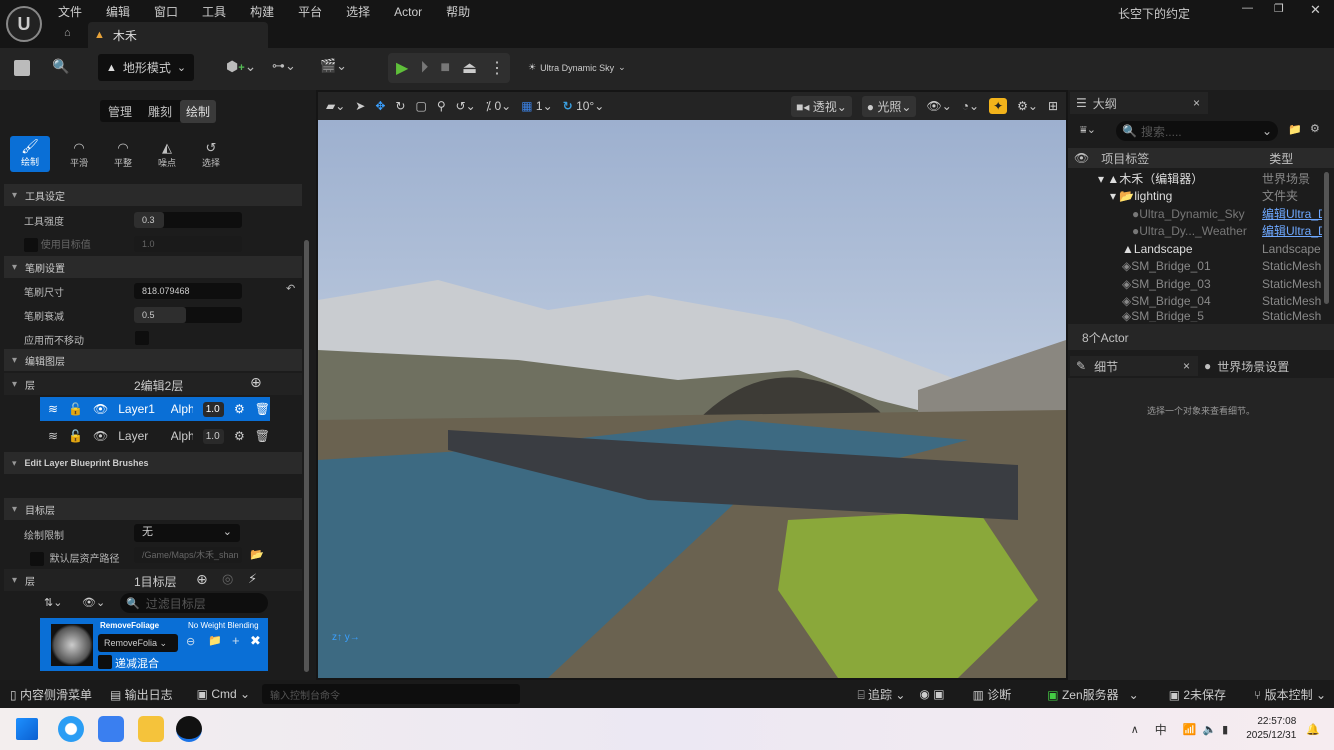  What do you see at coordinates (71, 729) in the screenshot?
I see `browser-icon` at bounding box center [71, 729].